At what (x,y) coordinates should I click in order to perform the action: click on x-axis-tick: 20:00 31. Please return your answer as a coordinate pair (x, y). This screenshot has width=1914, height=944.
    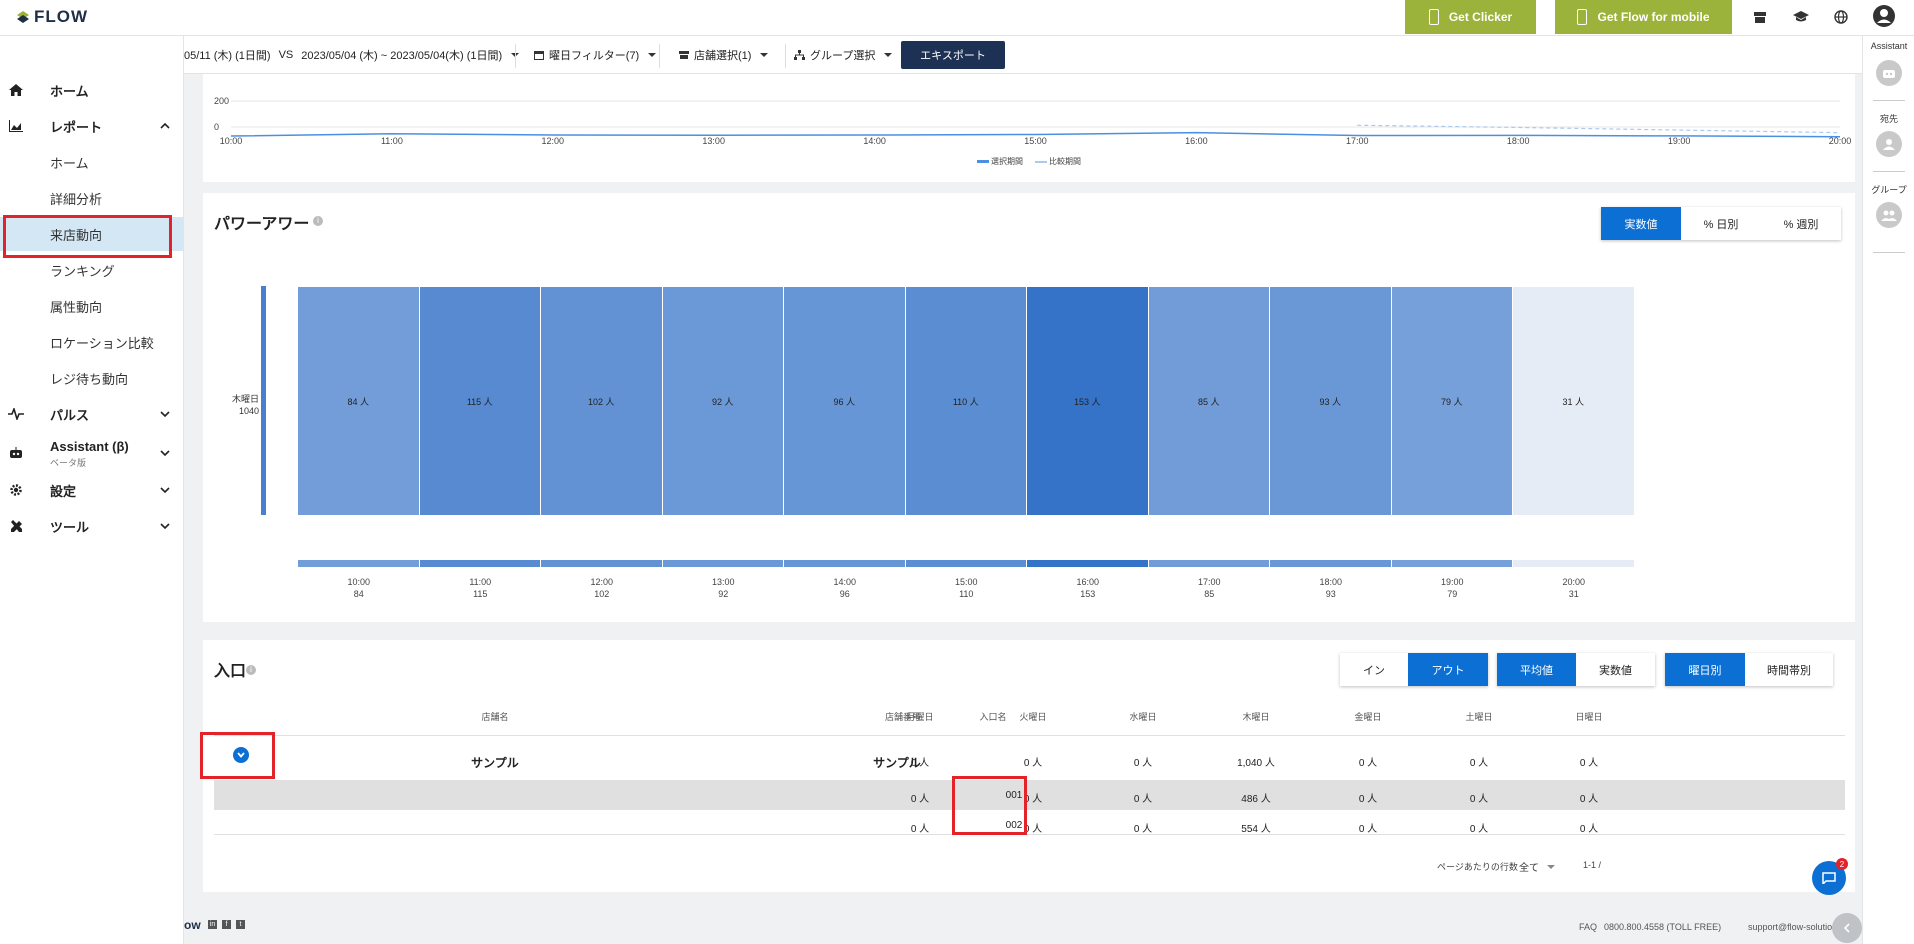
    Looking at the image, I should click on (1574, 588).